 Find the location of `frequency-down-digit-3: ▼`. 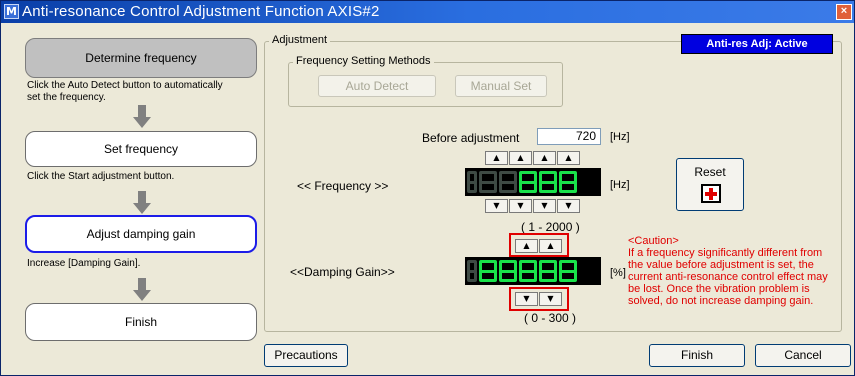

frequency-down-digit-3: ▼ is located at coordinates (544, 206).